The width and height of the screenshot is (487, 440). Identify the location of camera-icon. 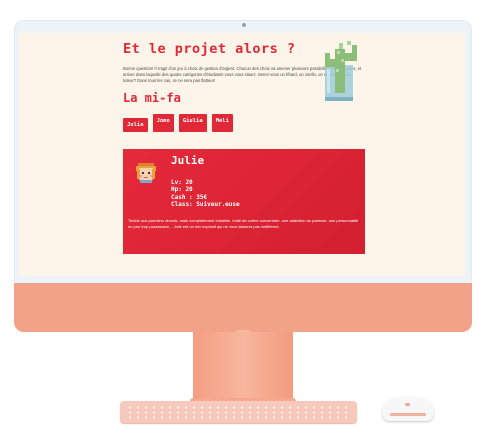
(244, 25).